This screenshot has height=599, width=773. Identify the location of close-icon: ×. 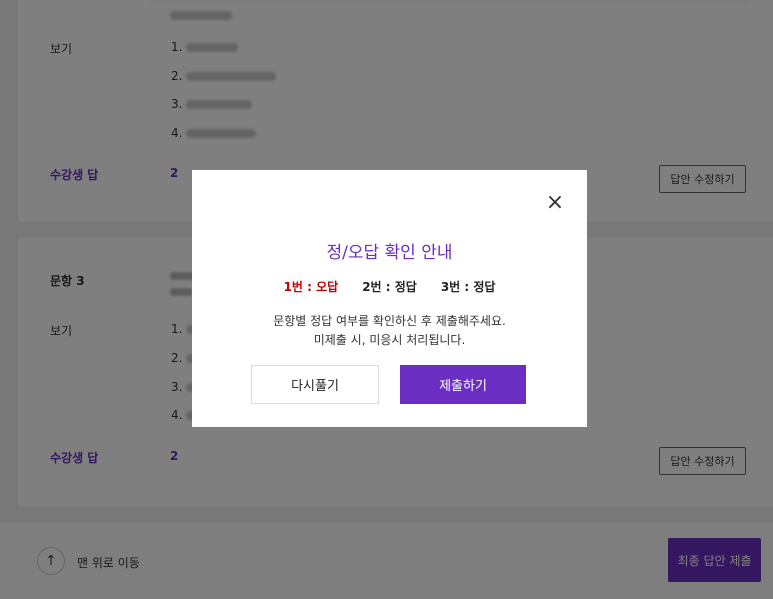
(555, 203).